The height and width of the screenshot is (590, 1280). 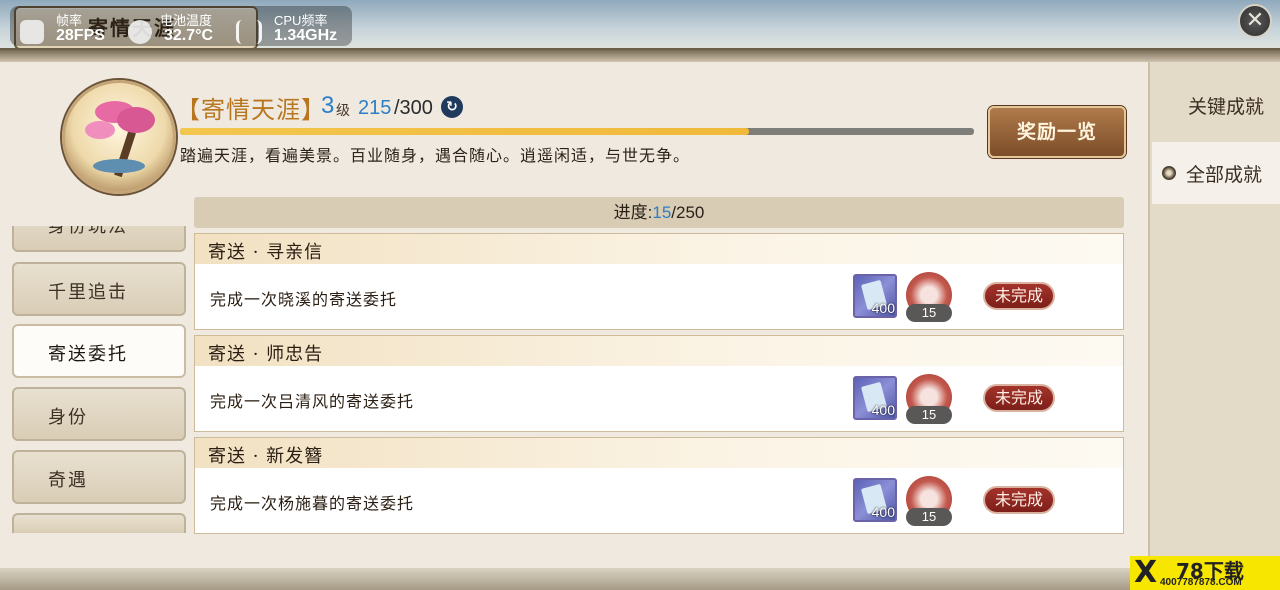 I want to click on temperature-icon, so click(x=140, y=32).